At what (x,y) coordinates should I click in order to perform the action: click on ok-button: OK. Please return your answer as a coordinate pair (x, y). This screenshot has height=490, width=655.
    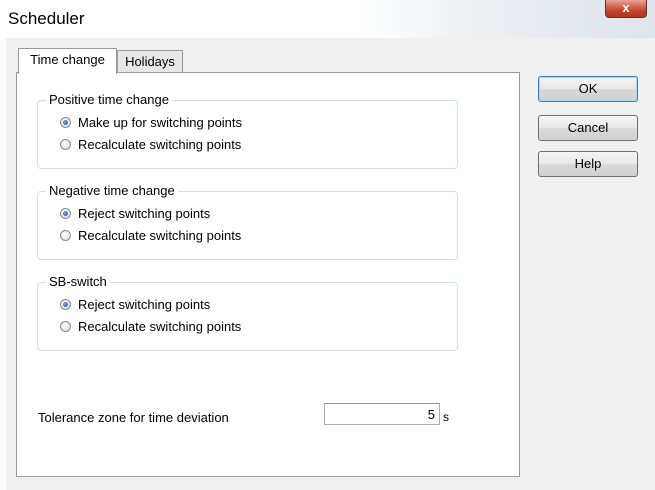
    Looking at the image, I should click on (588, 89).